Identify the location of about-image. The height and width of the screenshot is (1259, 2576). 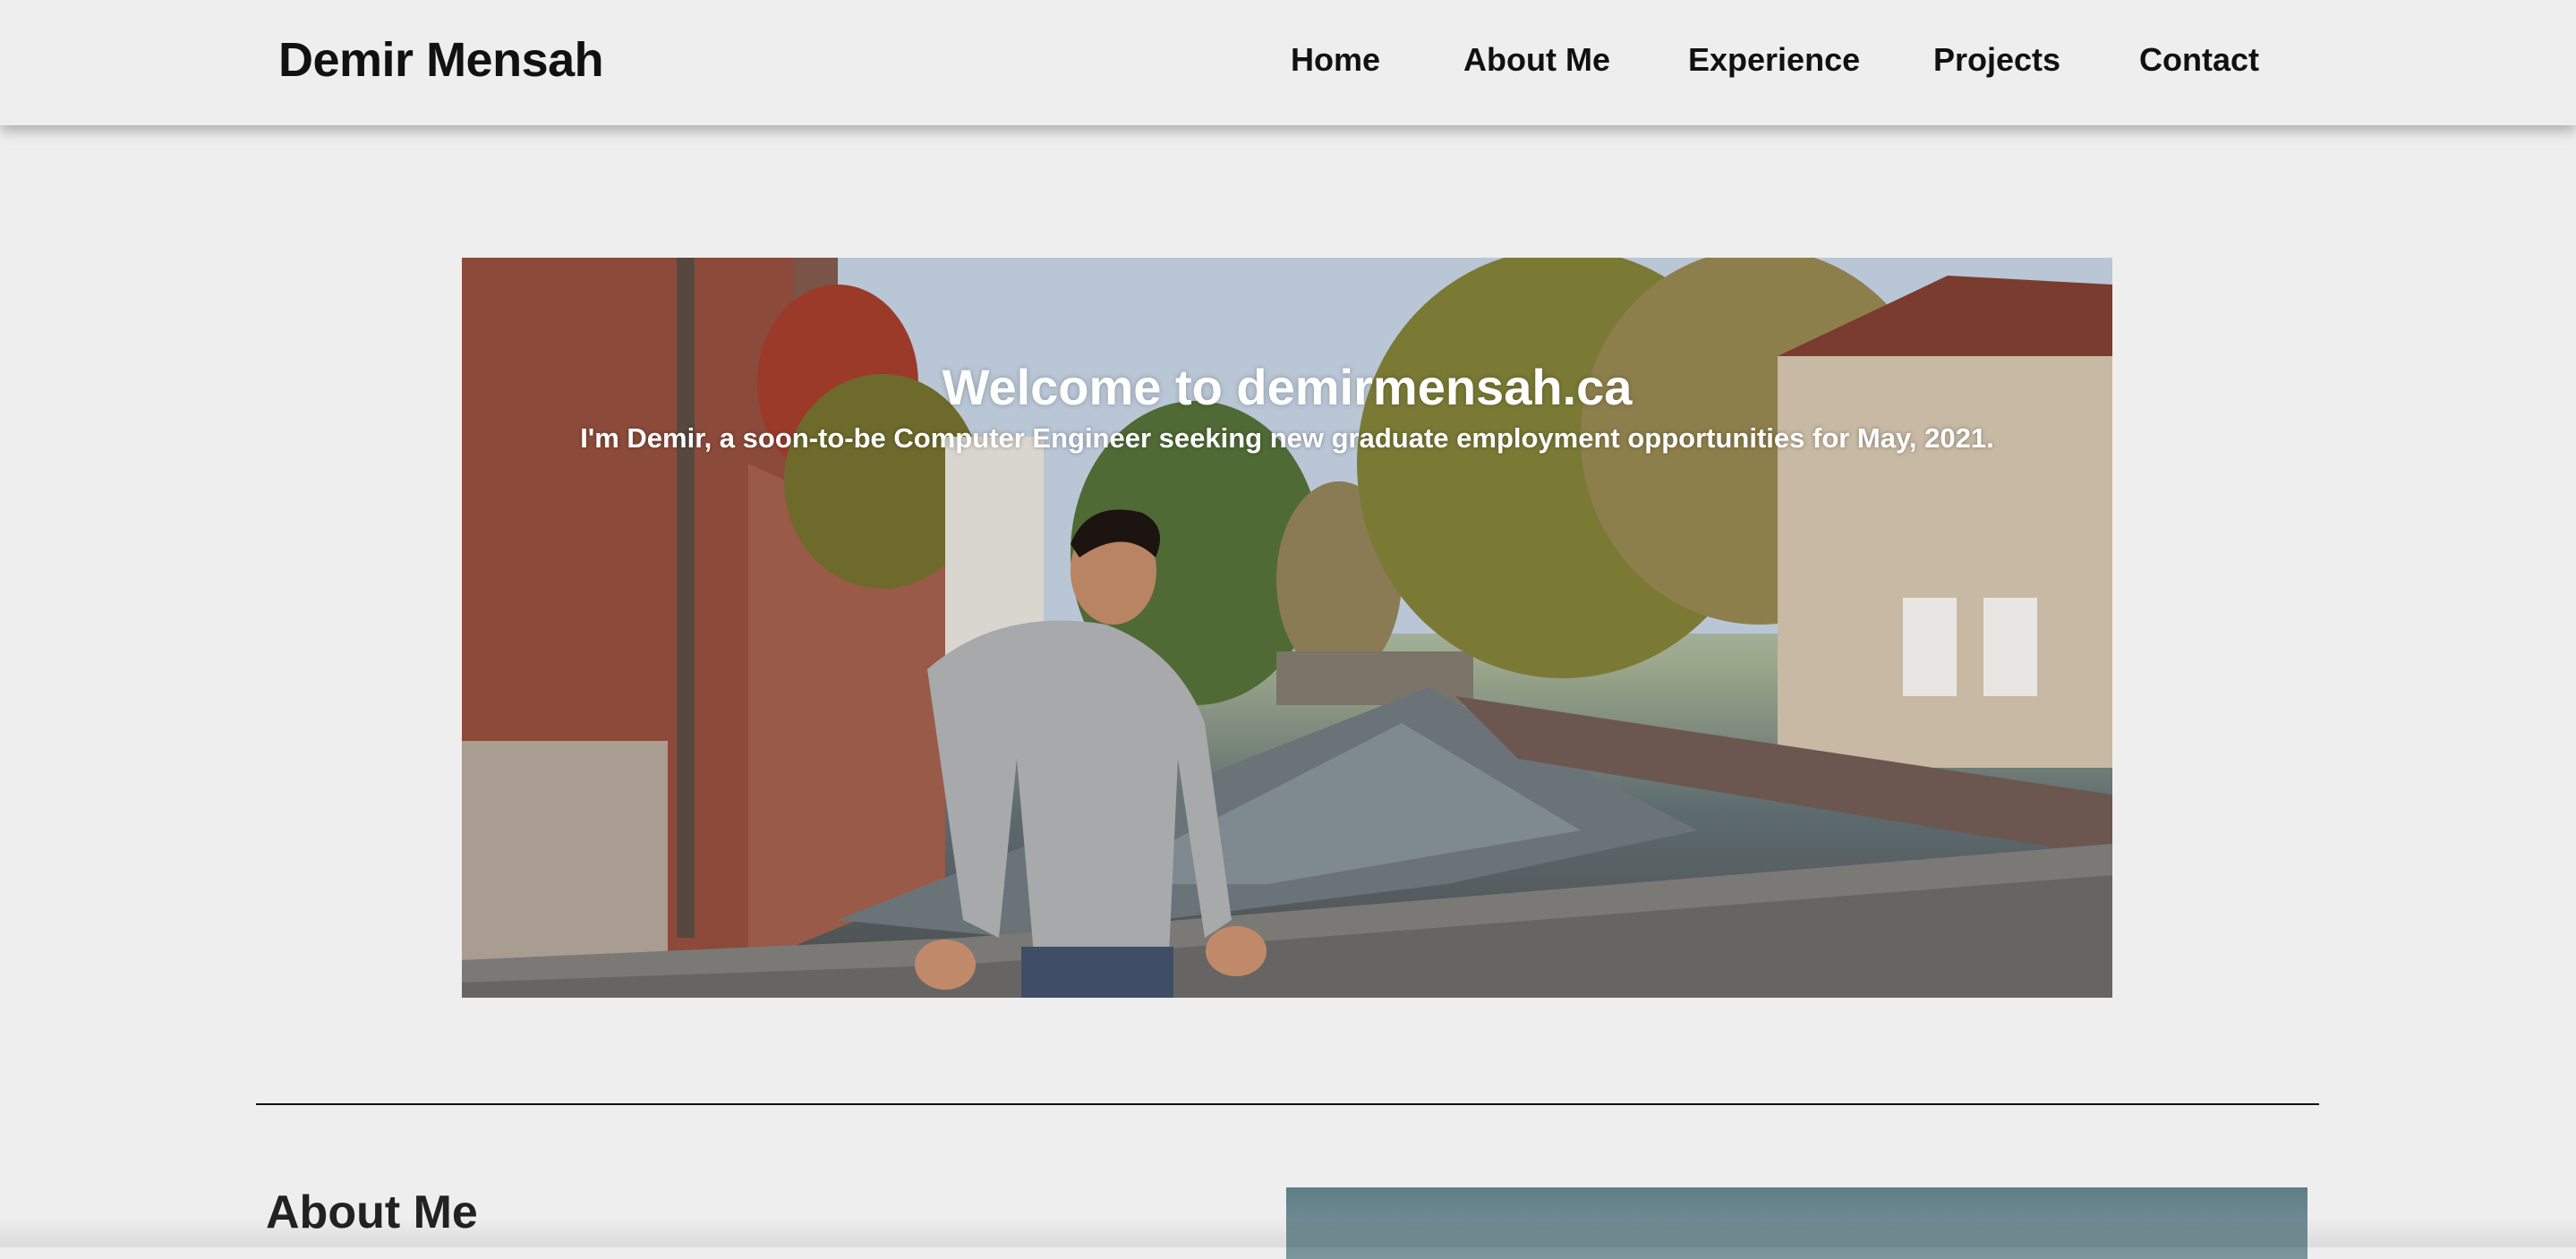
(1796, 1223).